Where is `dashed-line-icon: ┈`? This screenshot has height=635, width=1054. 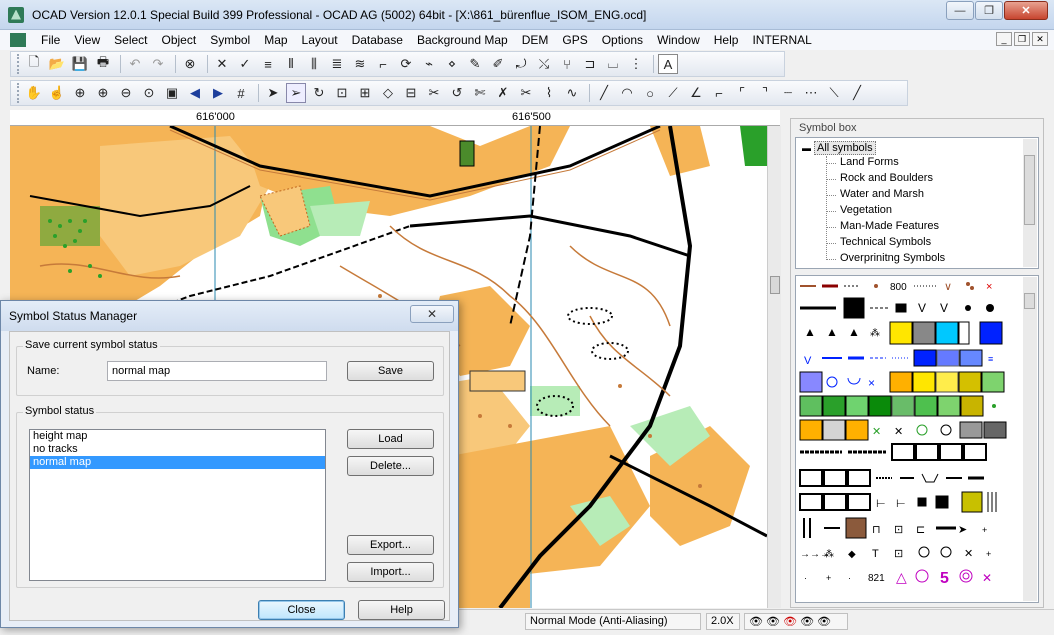
dashed-line-icon: ┈ is located at coordinates (788, 93).